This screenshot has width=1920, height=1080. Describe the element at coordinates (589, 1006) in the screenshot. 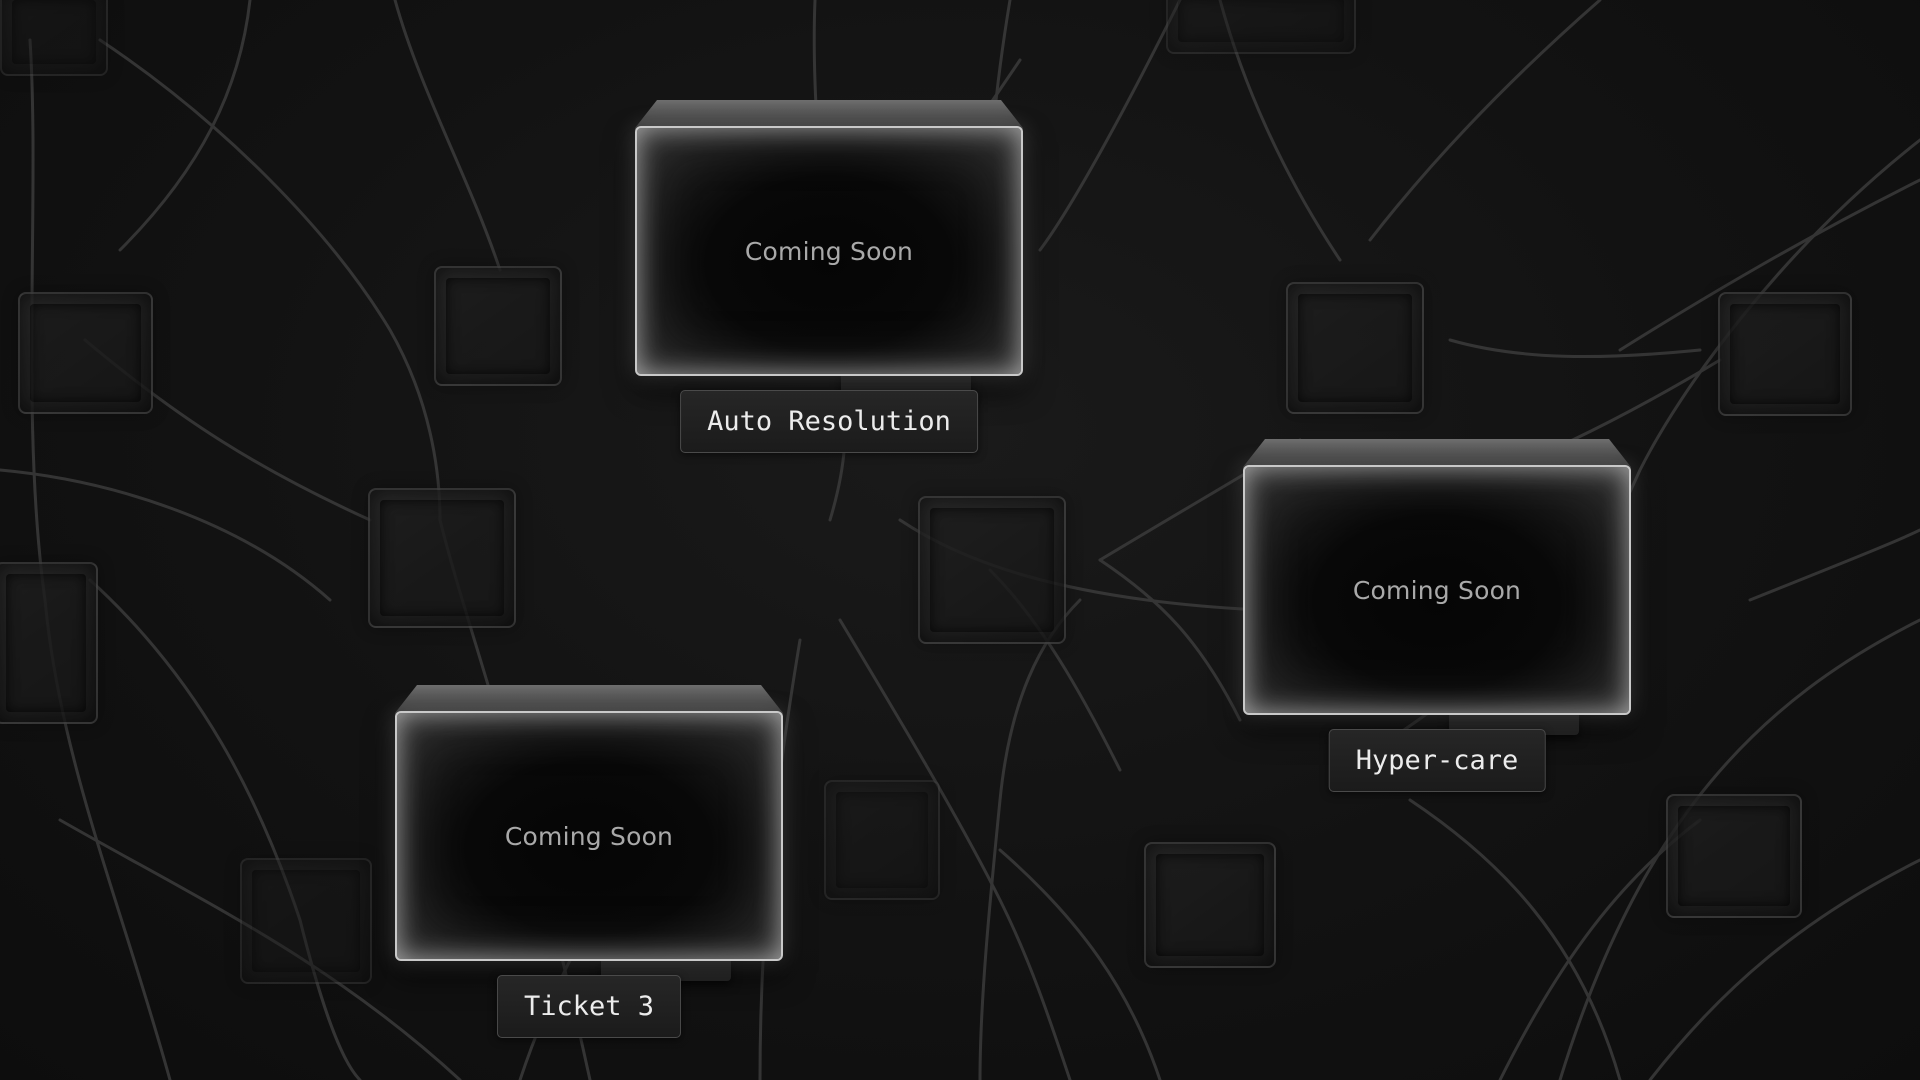

I see `card-label-ticket-3: Ticket 3` at that location.